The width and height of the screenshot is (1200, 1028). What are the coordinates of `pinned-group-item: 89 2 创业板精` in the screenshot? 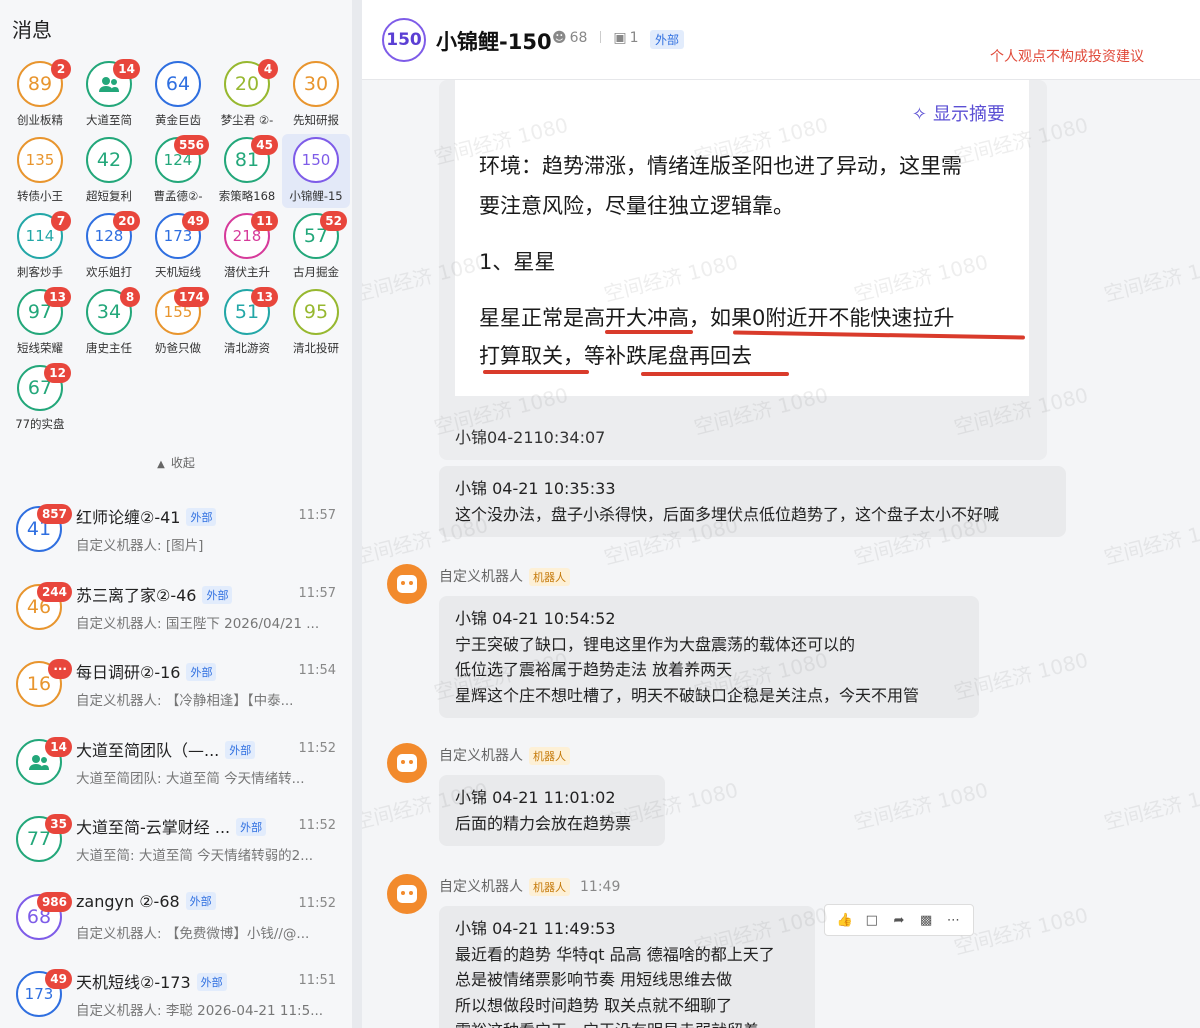 It's located at (40, 95).